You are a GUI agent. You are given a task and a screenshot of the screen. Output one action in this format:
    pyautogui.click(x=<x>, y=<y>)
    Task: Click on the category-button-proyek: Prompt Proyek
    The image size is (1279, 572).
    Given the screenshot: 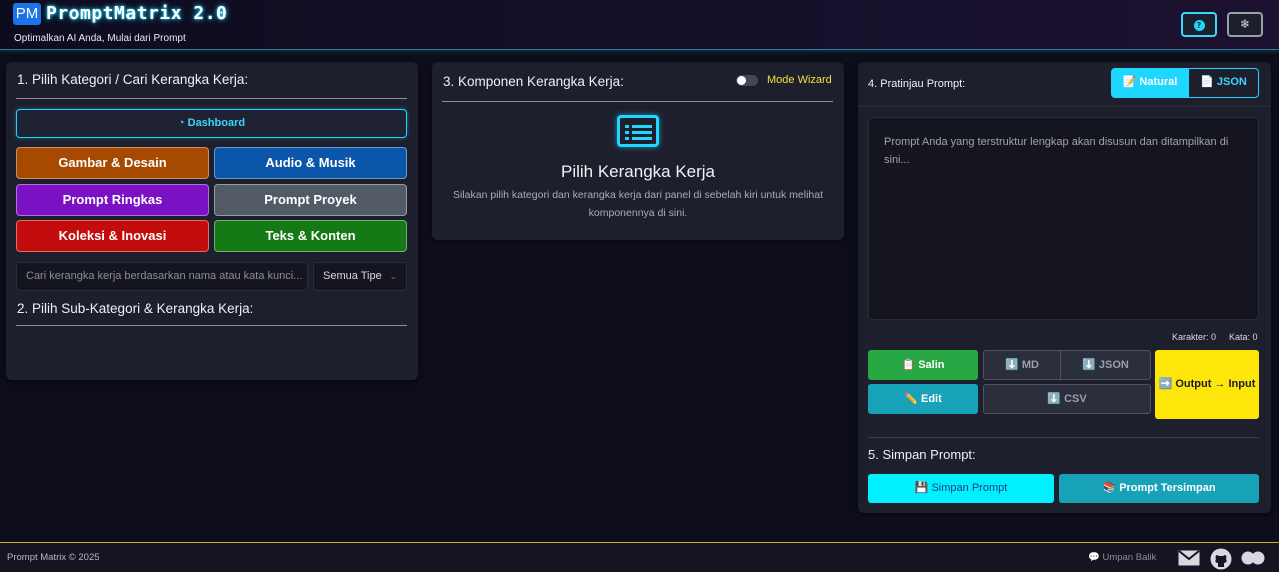 What is the action you would take?
    pyautogui.click(x=310, y=200)
    